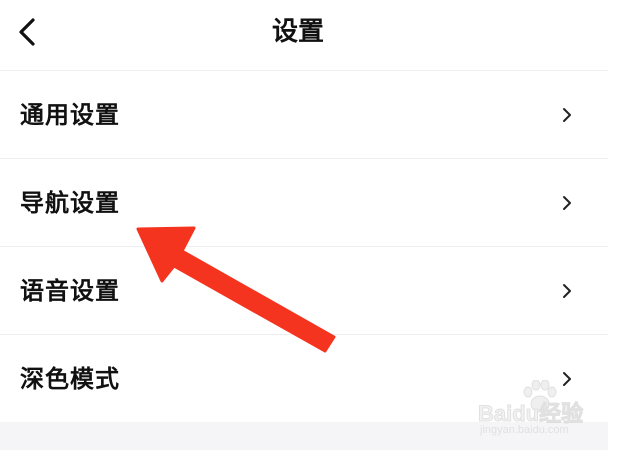 Image resolution: width=626 pixels, height=450 pixels. Describe the element at coordinates (297, 32) in the screenshot. I see `page-title: 设置` at that location.